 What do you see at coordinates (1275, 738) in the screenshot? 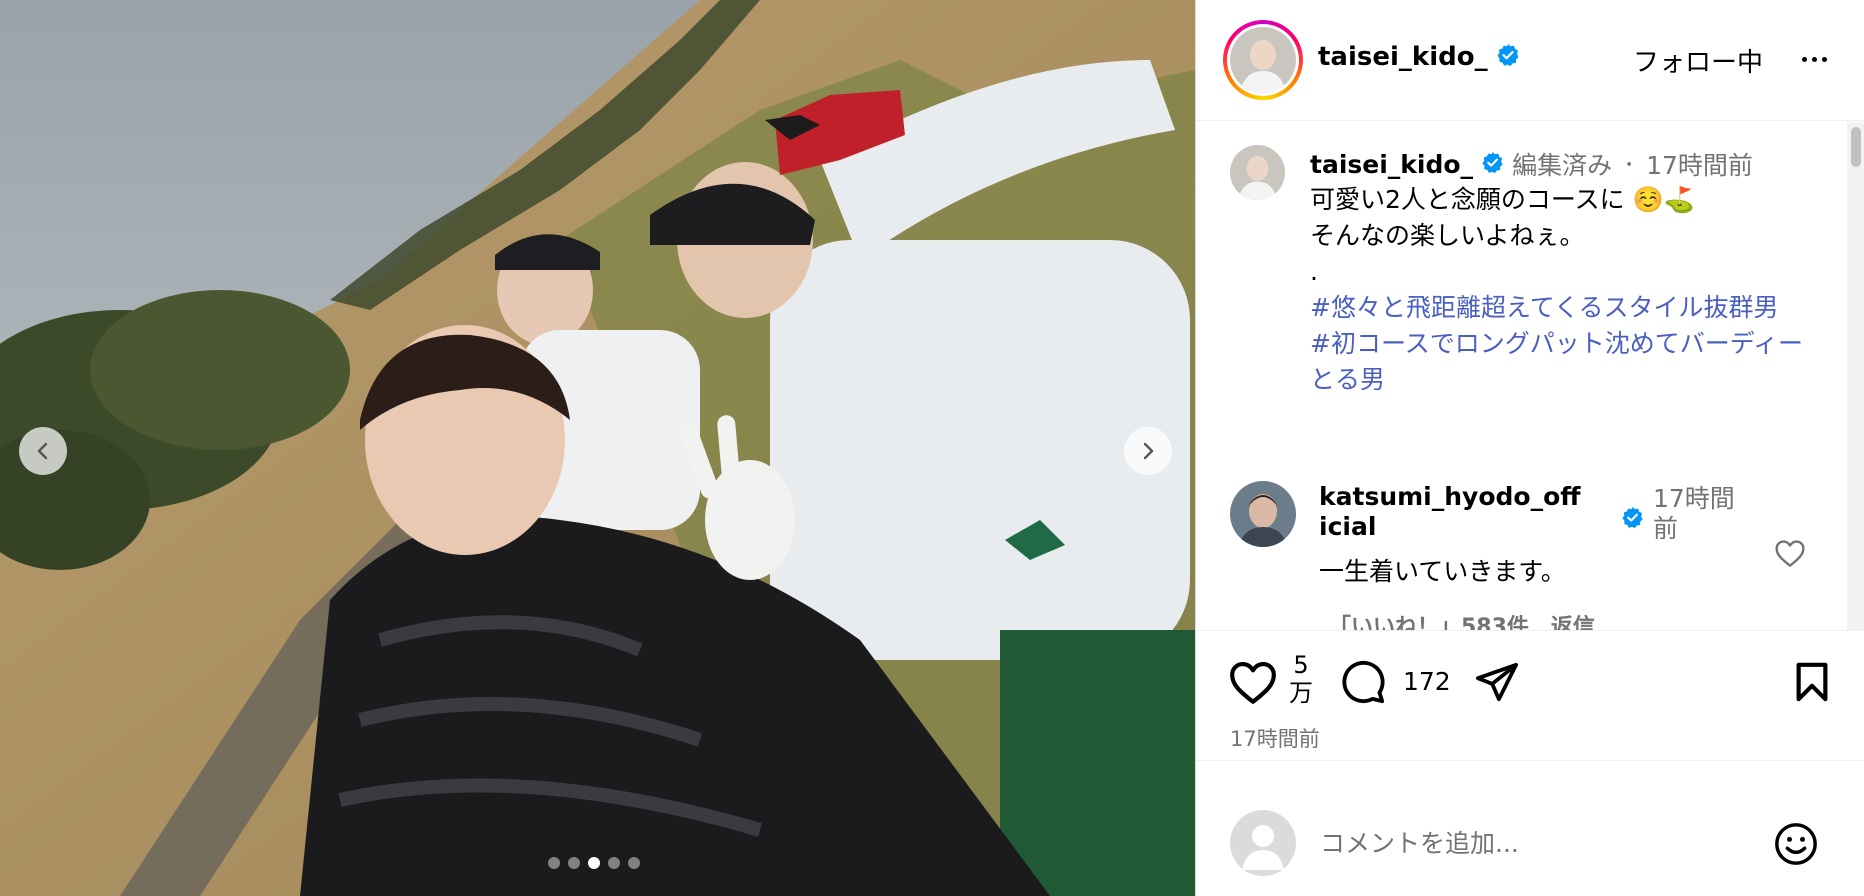
I see `post-timestamp: 17時間前` at bounding box center [1275, 738].